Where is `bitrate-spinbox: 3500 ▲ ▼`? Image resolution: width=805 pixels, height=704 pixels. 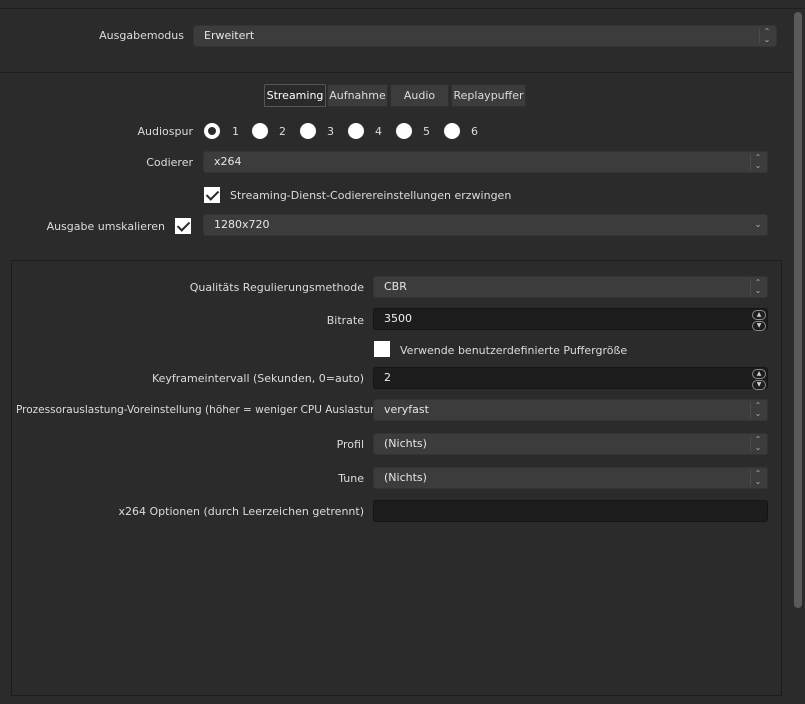 bitrate-spinbox: 3500 ▲ ▼ is located at coordinates (570, 319).